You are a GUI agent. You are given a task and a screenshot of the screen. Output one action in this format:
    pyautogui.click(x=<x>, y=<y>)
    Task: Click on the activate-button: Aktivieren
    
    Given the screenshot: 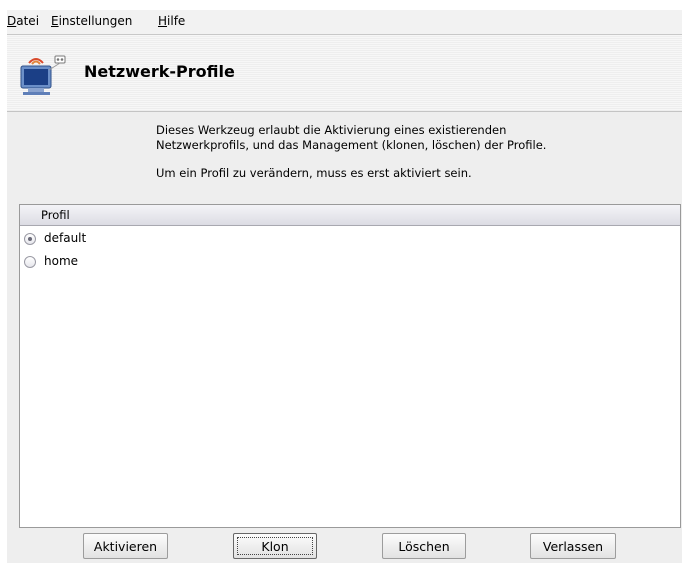 What is the action you would take?
    pyautogui.click(x=125, y=546)
    